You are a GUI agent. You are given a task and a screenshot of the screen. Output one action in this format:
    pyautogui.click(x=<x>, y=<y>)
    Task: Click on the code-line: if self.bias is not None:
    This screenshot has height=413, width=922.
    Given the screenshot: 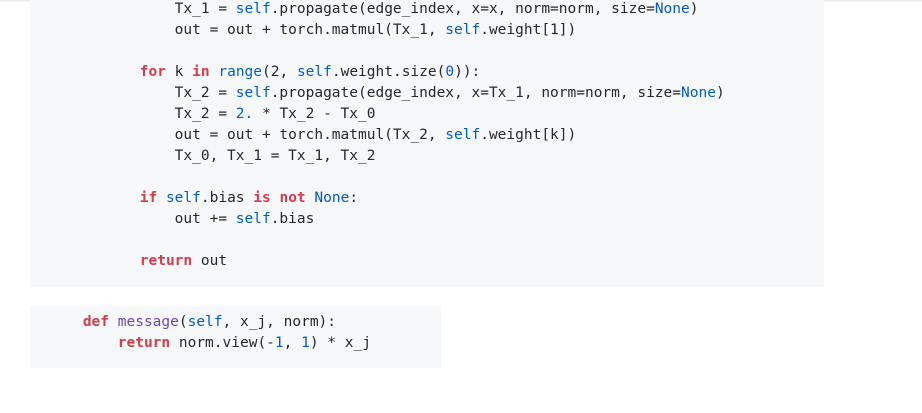 What is the action you would take?
    pyautogui.click(x=249, y=198)
    